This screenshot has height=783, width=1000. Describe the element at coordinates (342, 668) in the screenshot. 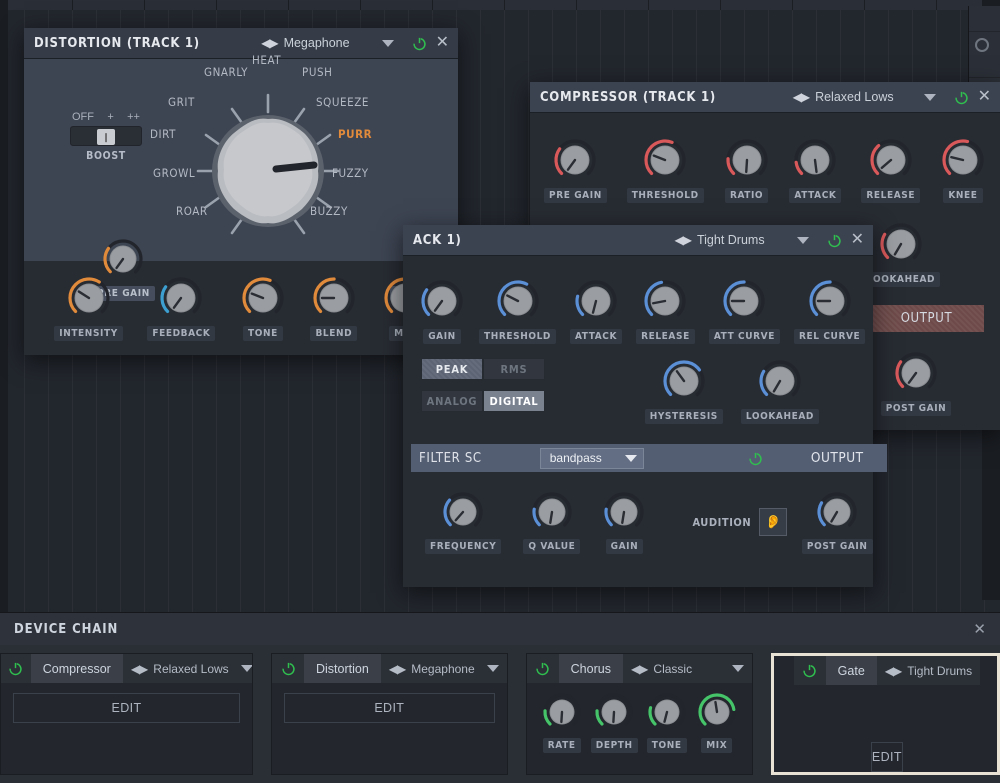

I see `device-name: Distortion` at that location.